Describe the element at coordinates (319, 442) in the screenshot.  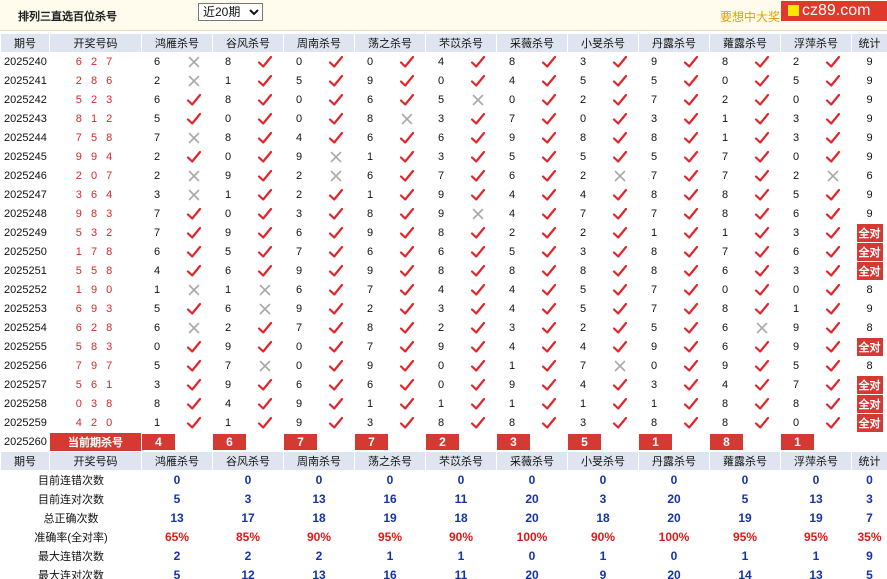
I see `current-kill-cell: 7` at that location.